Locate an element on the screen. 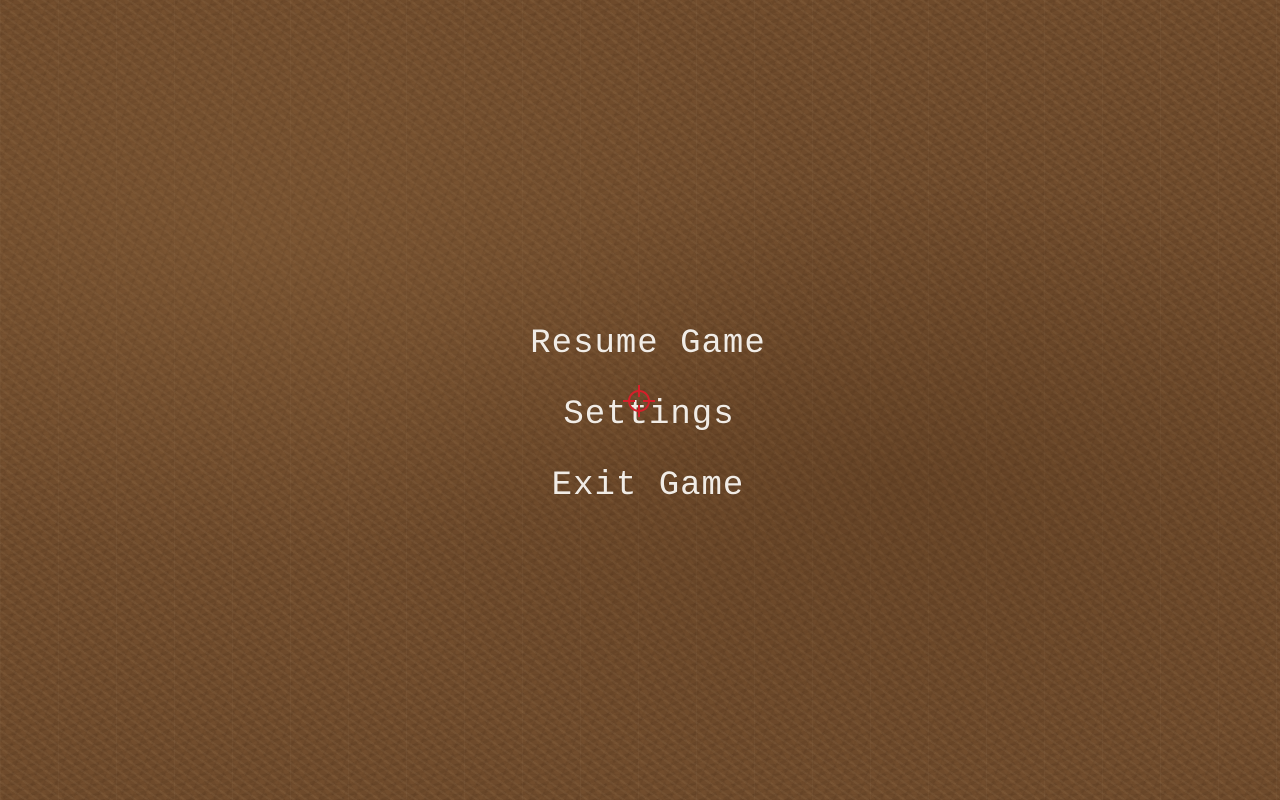 This screenshot has height=800, width=1280. resume-game-button: Resume Game is located at coordinates (648, 344).